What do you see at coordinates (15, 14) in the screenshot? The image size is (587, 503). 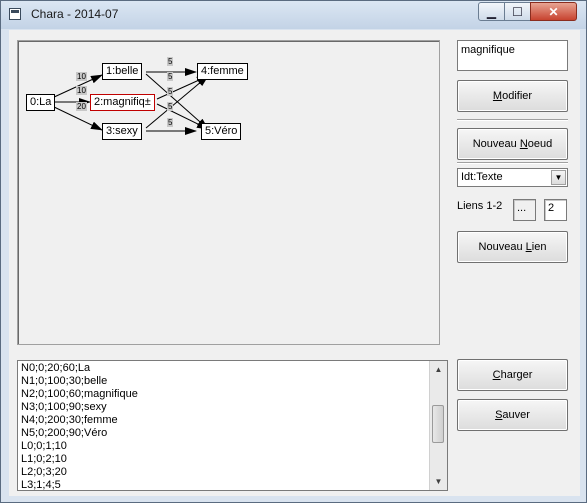 I see `app-icon` at bounding box center [15, 14].